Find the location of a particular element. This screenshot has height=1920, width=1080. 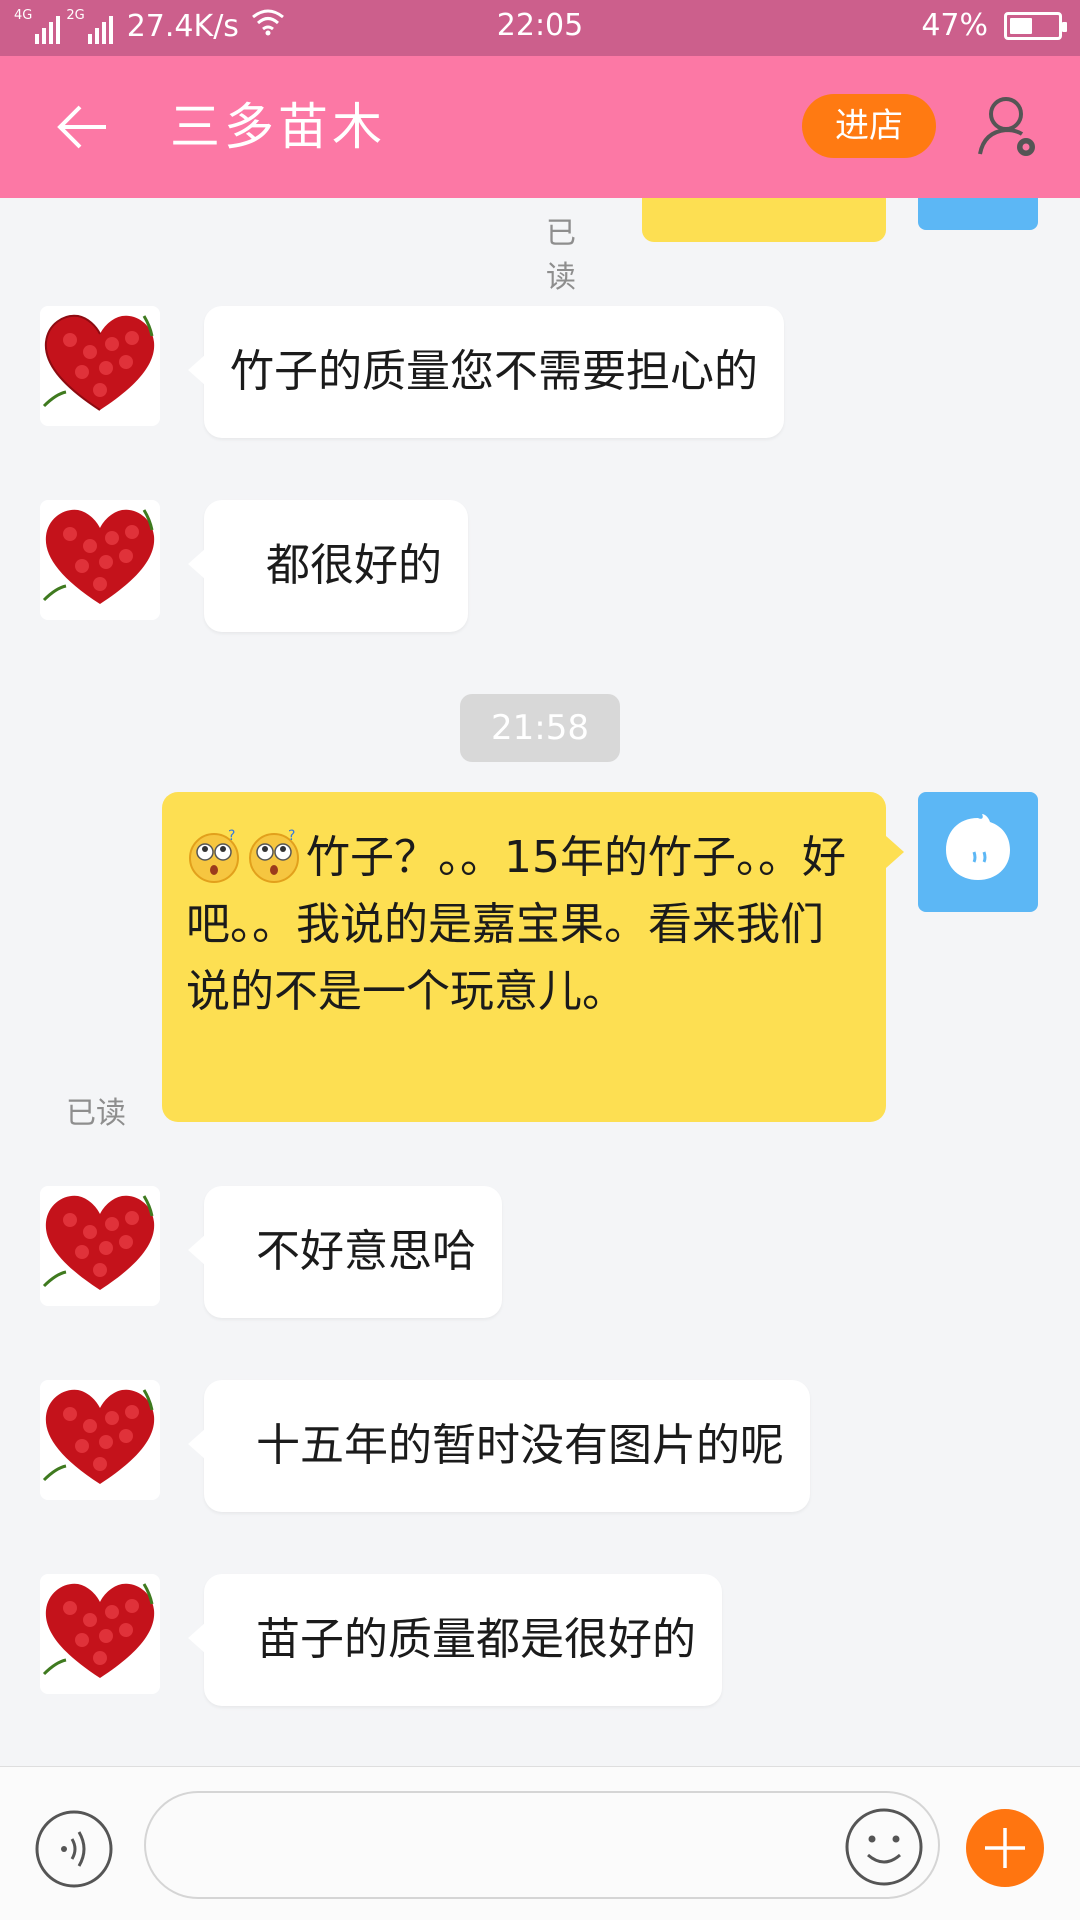

back-button is located at coordinates (83, 127).